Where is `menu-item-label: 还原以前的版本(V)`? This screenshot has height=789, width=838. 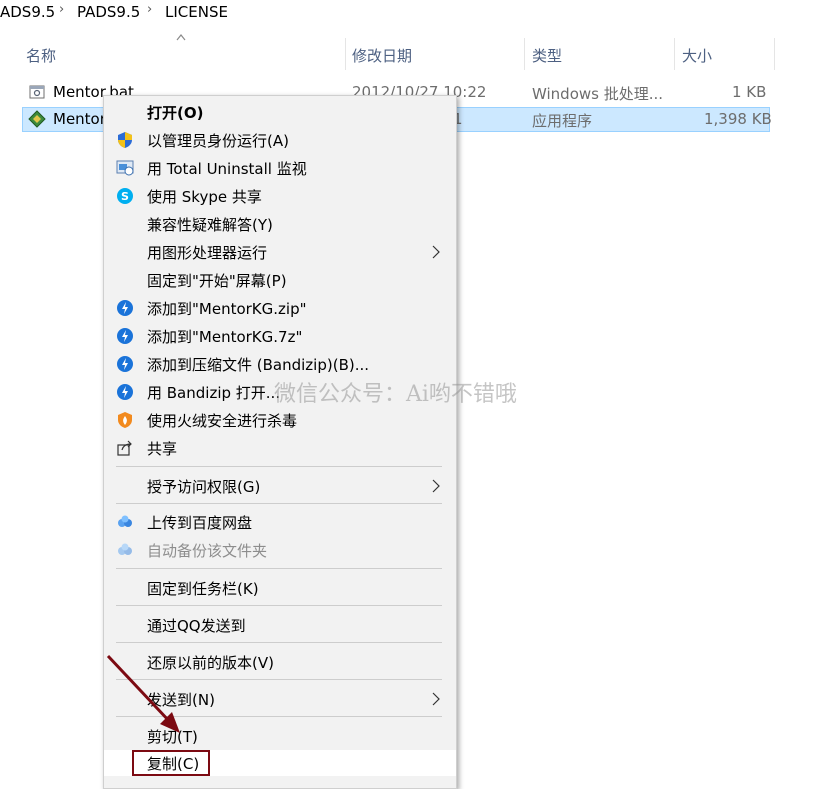
menu-item-label: 还原以前的版本(V) is located at coordinates (210, 663).